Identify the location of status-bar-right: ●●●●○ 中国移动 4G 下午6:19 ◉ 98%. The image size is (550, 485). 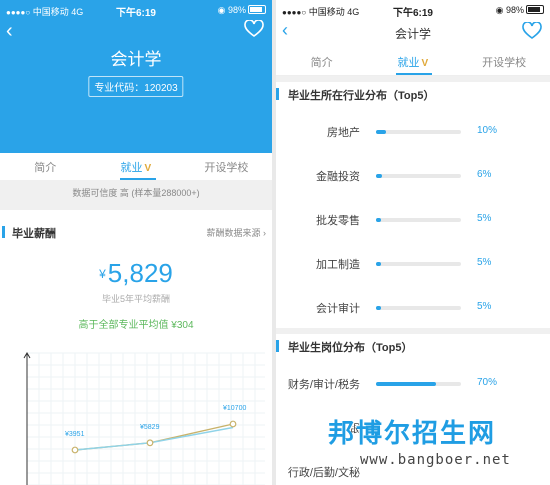
(413, 10).